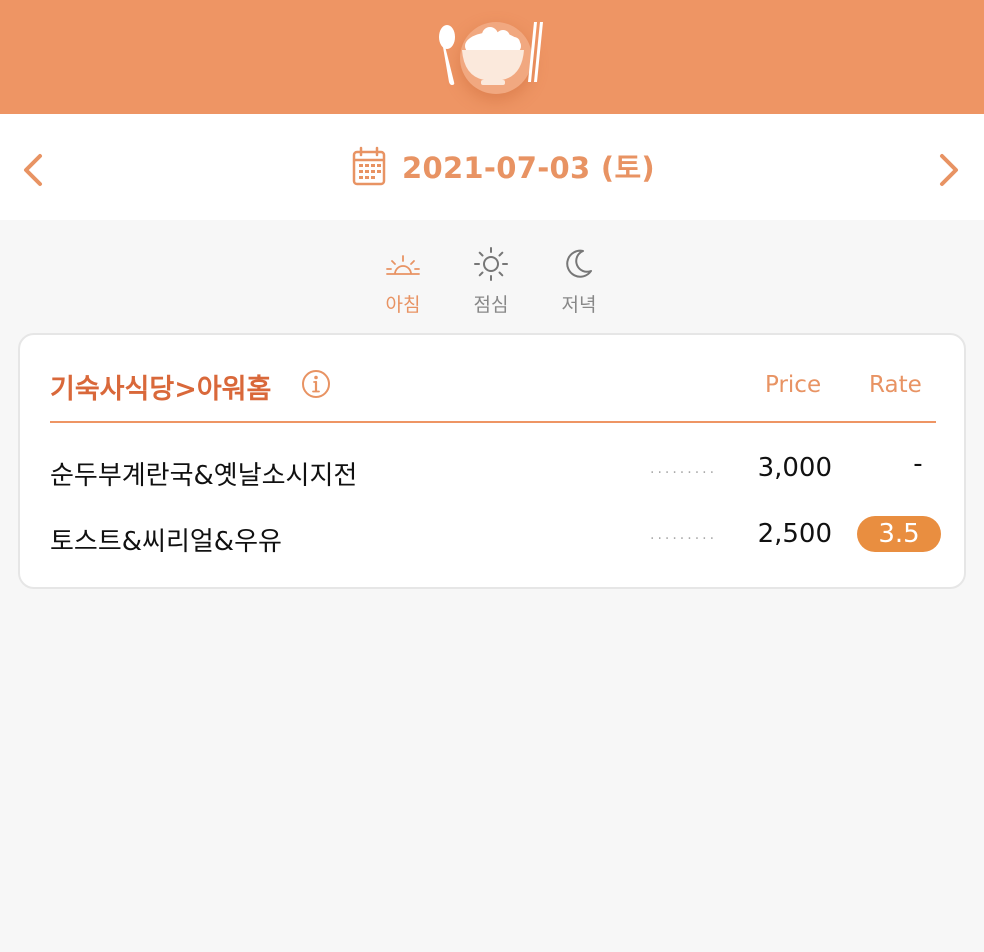 Image resolution: width=984 pixels, height=952 pixels. What do you see at coordinates (496, 538) in the screenshot?
I see `menu-item: 토스트&씨리얼&우유 ········· 2,500 3.5` at bounding box center [496, 538].